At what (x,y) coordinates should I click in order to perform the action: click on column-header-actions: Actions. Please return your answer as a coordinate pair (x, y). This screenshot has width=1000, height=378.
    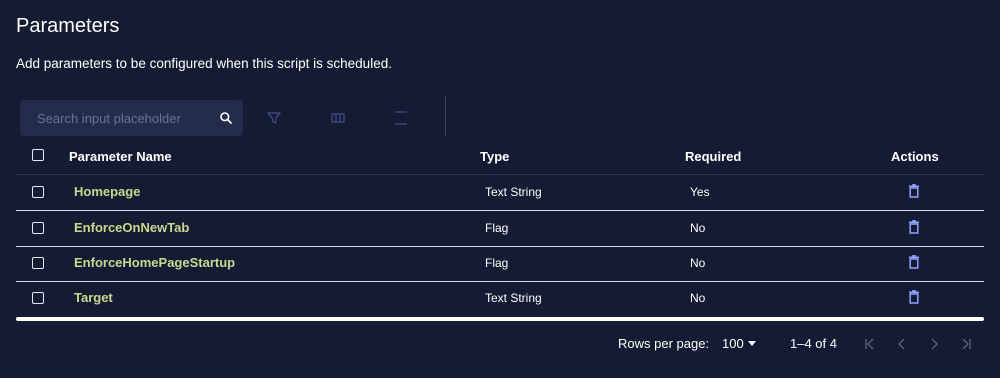
    Looking at the image, I should click on (915, 156).